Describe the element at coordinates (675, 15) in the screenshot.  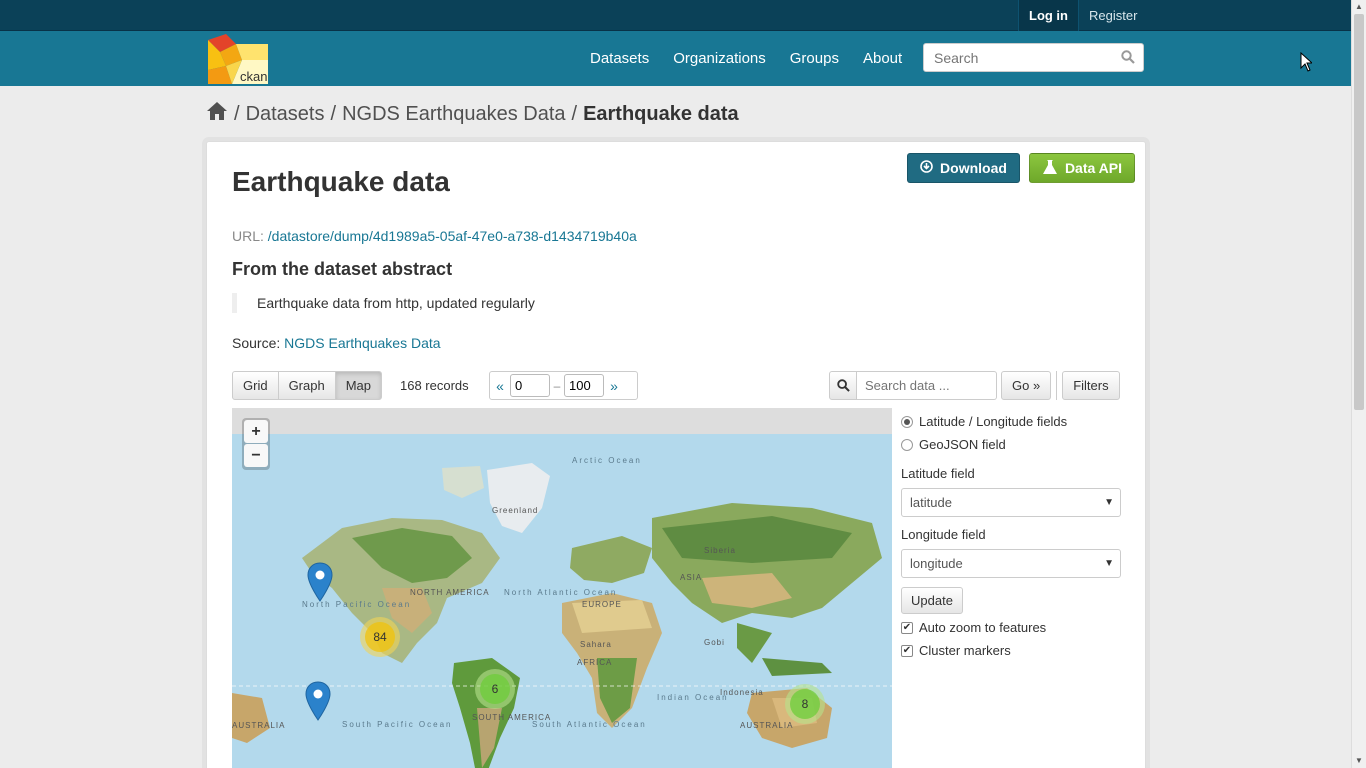
I see `account-bar: Log in Register` at that location.